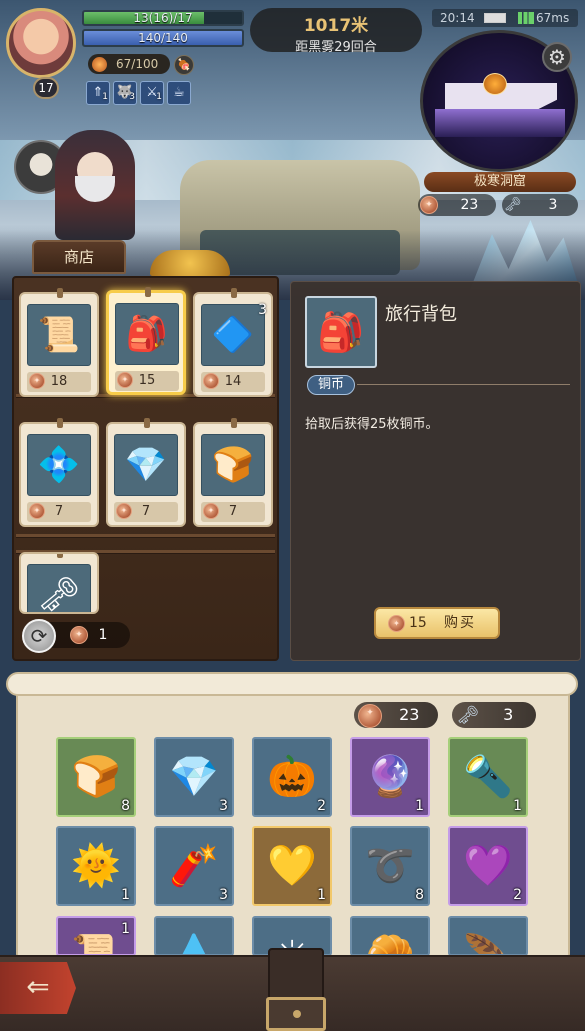 The height and width of the screenshot is (1031, 585). What do you see at coordinates (59, 465) in the screenshot?
I see `crystal-shard-icon: 💠` at bounding box center [59, 465].